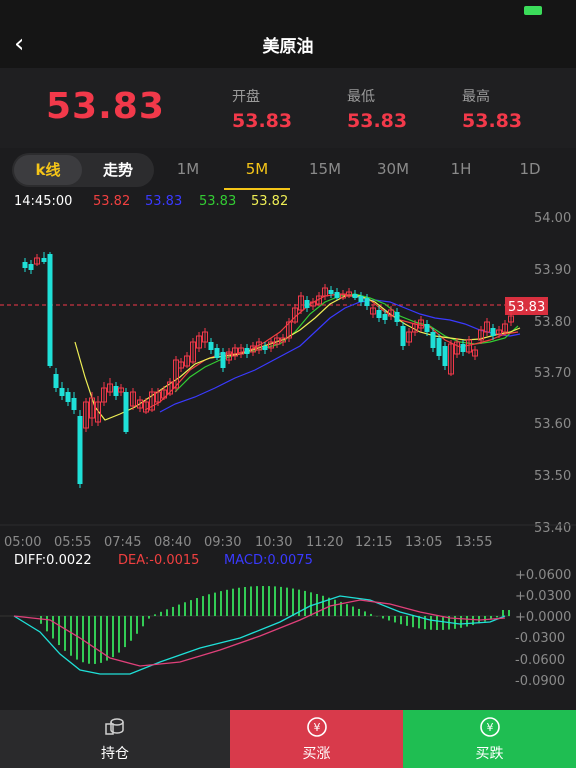 The height and width of the screenshot is (768, 576). What do you see at coordinates (361, 97) in the screenshot?
I see `low-label: 最低` at bounding box center [361, 97].